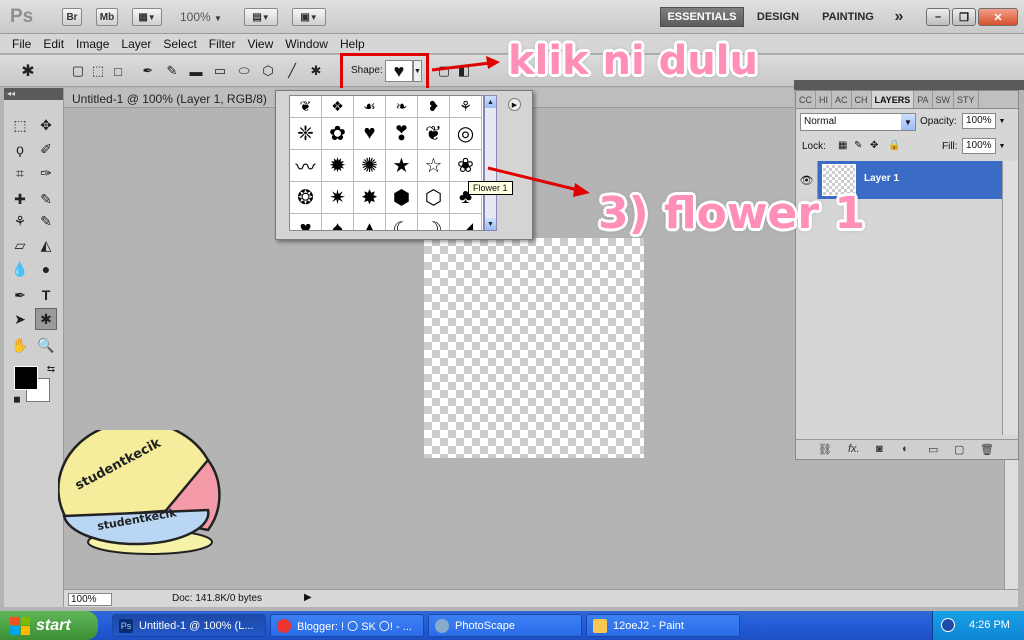  I want to click on clock: 4:26 PM, so click(989, 625).